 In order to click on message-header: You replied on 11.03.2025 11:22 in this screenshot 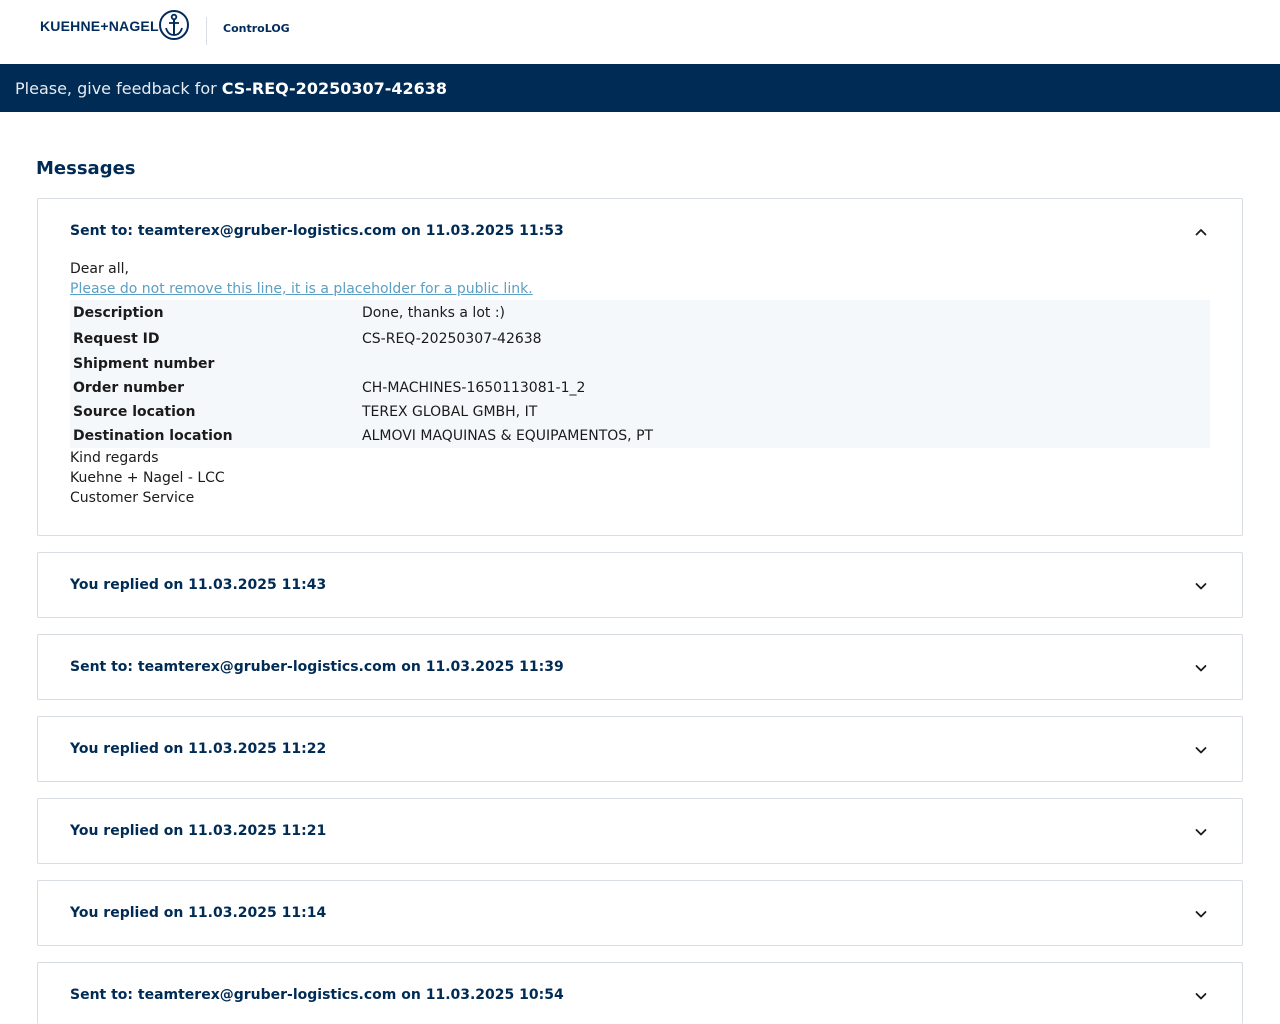, I will do `click(640, 749)`.